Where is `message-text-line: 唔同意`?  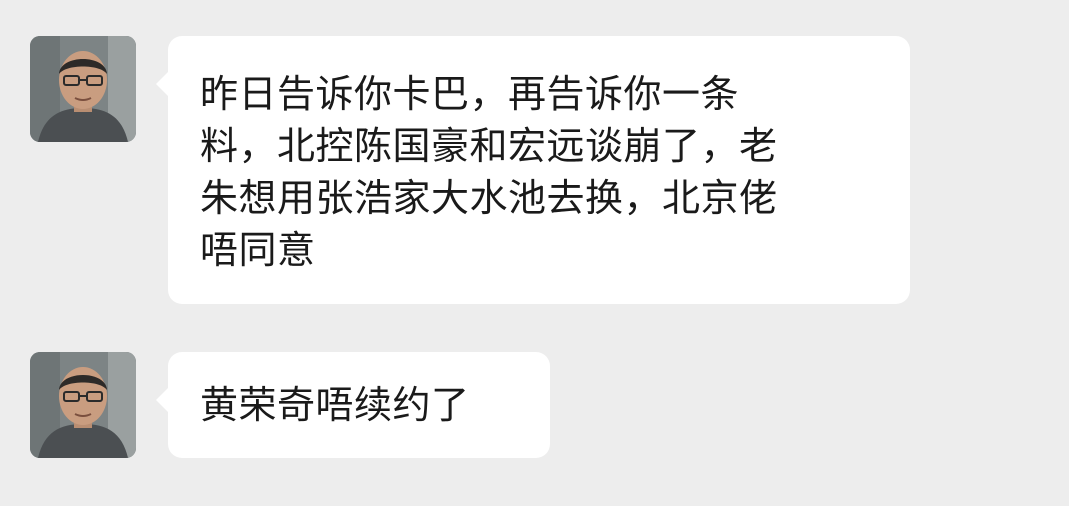 message-text-line: 唔同意 is located at coordinates (258, 250).